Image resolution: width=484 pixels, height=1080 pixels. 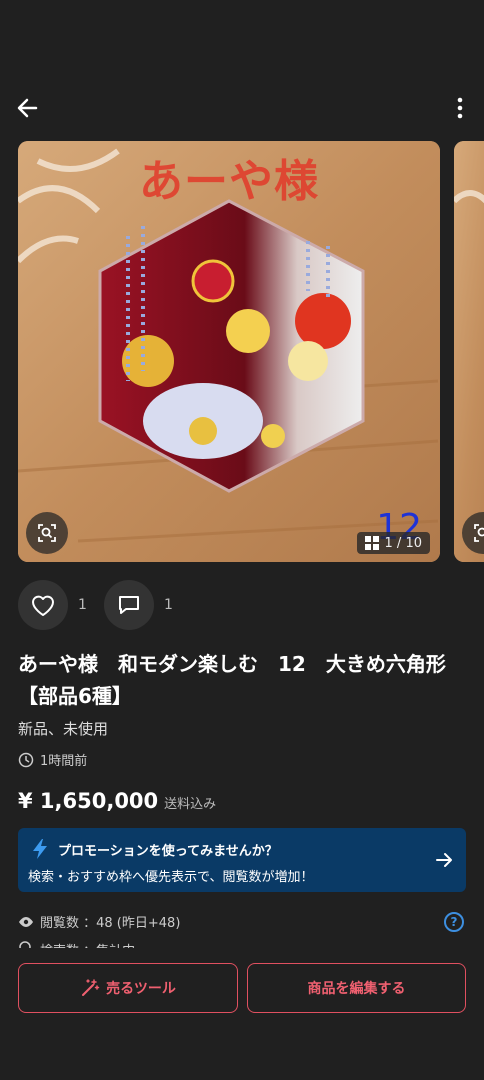 I want to click on comment-button, so click(x=129, y=605).